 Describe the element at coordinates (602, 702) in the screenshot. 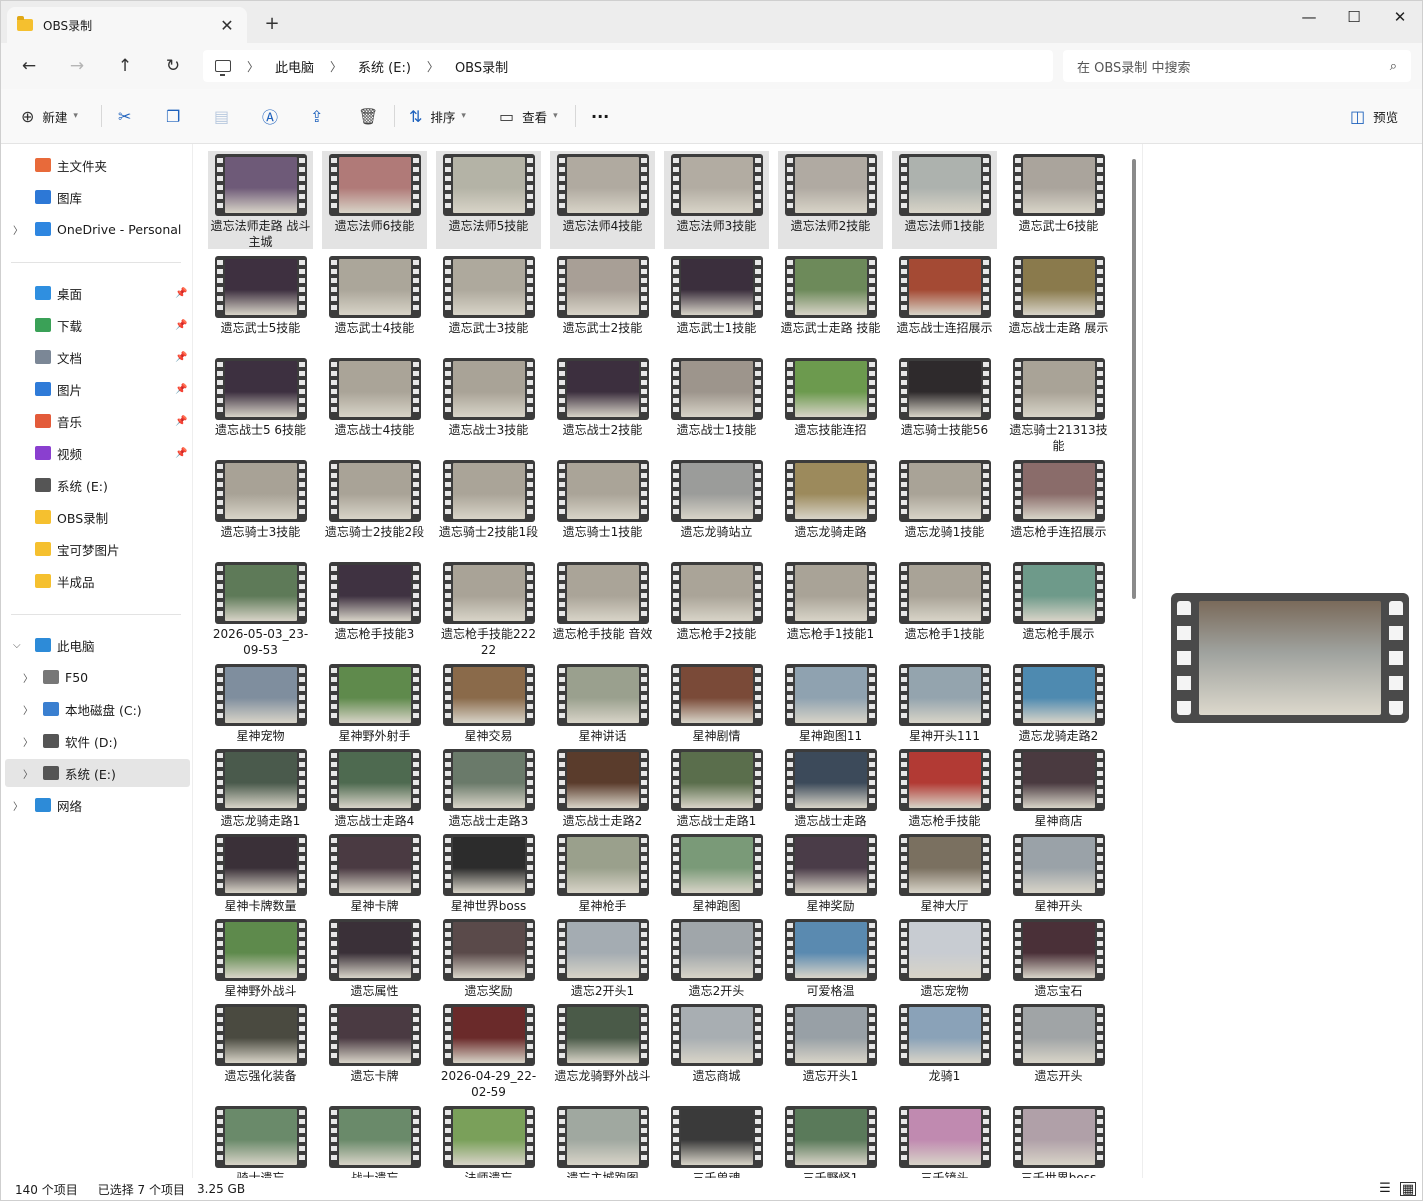

I see `file-item: 星神讲话` at that location.